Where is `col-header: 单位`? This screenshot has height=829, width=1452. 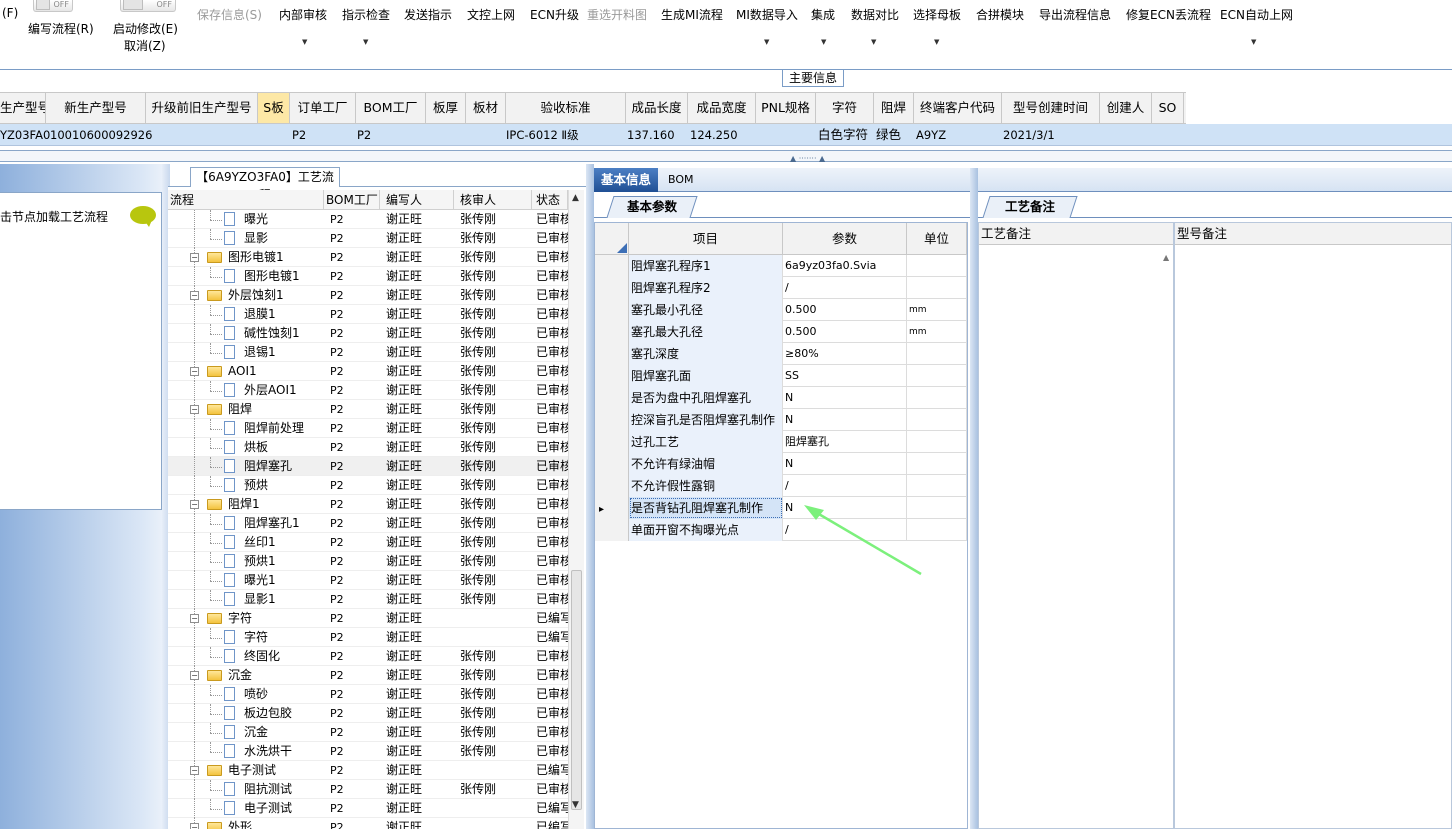
col-header: 单位 is located at coordinates (937, 239).